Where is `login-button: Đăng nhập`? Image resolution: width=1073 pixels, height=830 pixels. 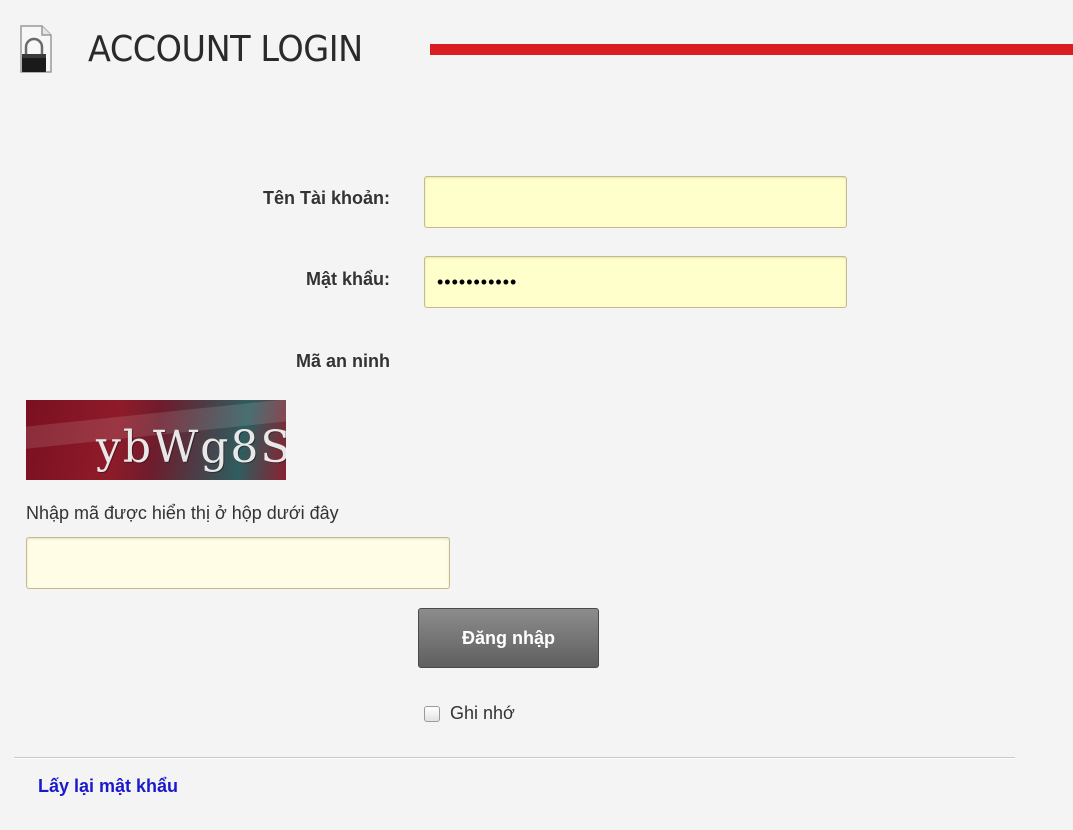 login-button: Đăng nhập is located at coordinates (508, 638).